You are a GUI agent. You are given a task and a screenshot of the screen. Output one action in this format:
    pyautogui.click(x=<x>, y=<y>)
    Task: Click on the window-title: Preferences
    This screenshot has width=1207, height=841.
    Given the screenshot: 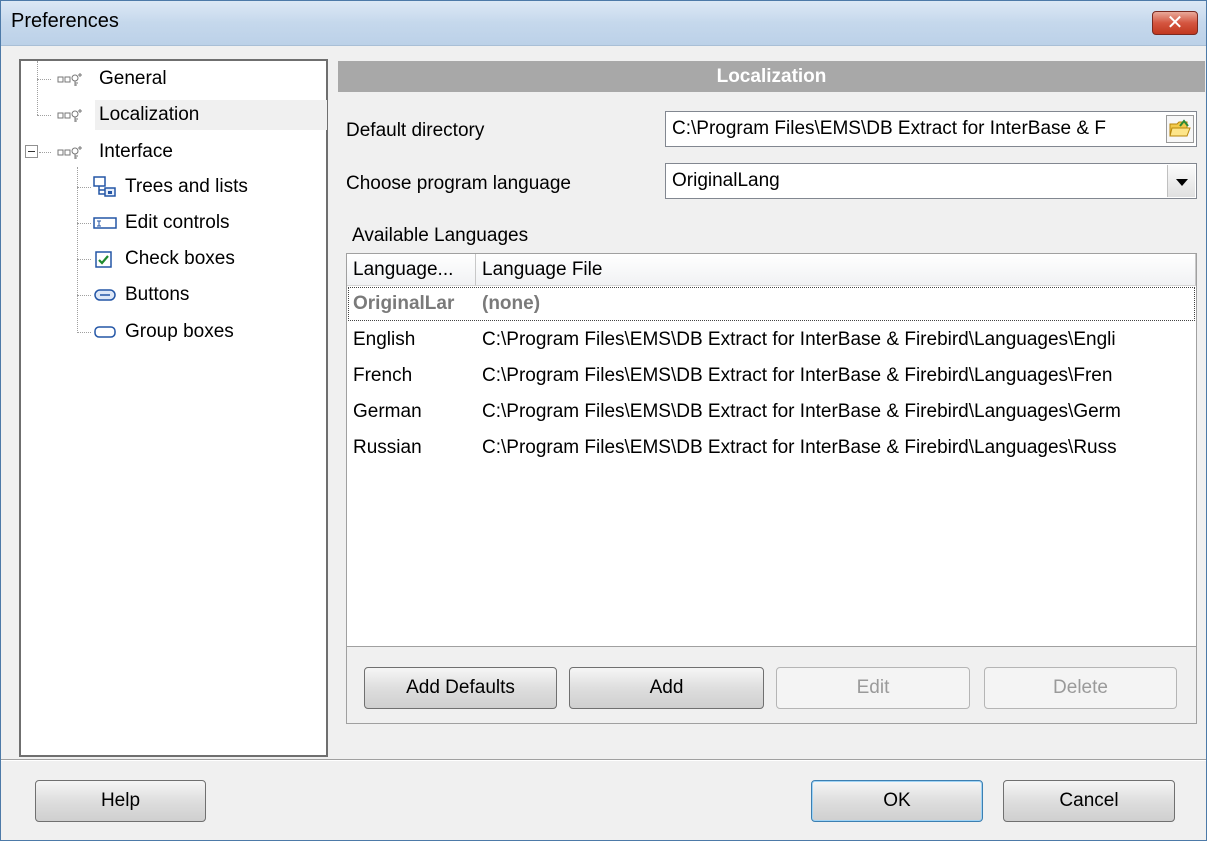 What is the action you would take?
    pyautogui.click(x=65, y=21)
    